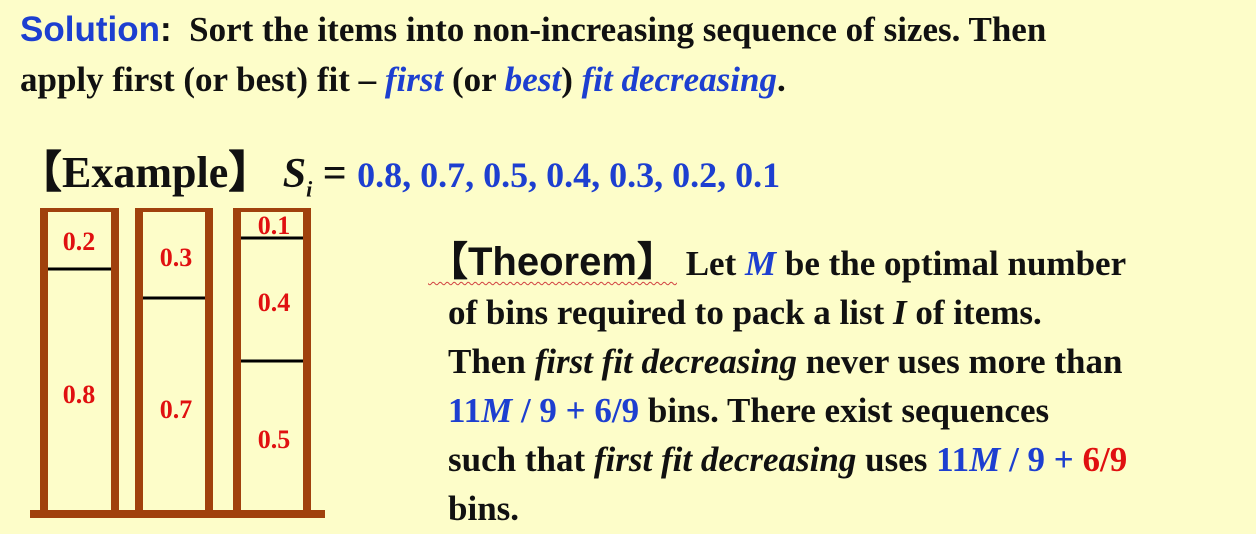 Image resolution: width=1256 pixels, height=534 pixels. What do you see at coordinates (209, 360) in the screenshot?
I see `bin-2-right-wall` at bounding box center [209, 360].